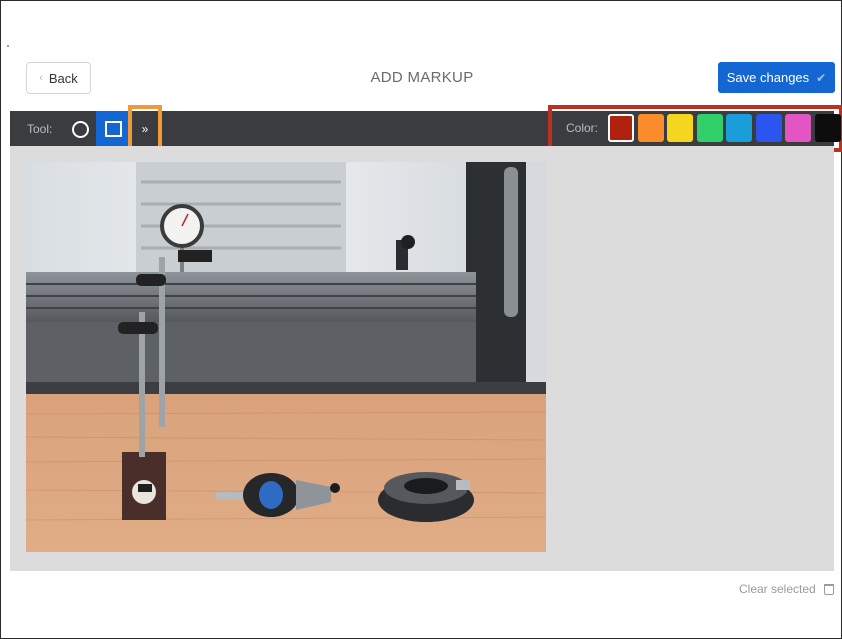 The width and height of the screenshot is (842, 639). What do you see at coordinates (777, 589) in the screenshot?
I see `clear-selected-label: Clear selected` at bounding box center [777, 589].